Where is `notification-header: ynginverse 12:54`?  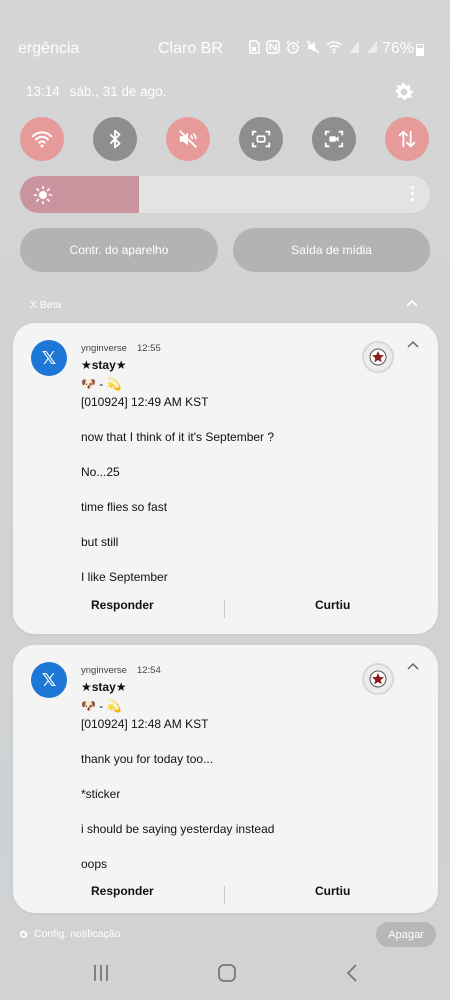
notification-header: ynginverse 12:54 is located at coordinates (121, 670).